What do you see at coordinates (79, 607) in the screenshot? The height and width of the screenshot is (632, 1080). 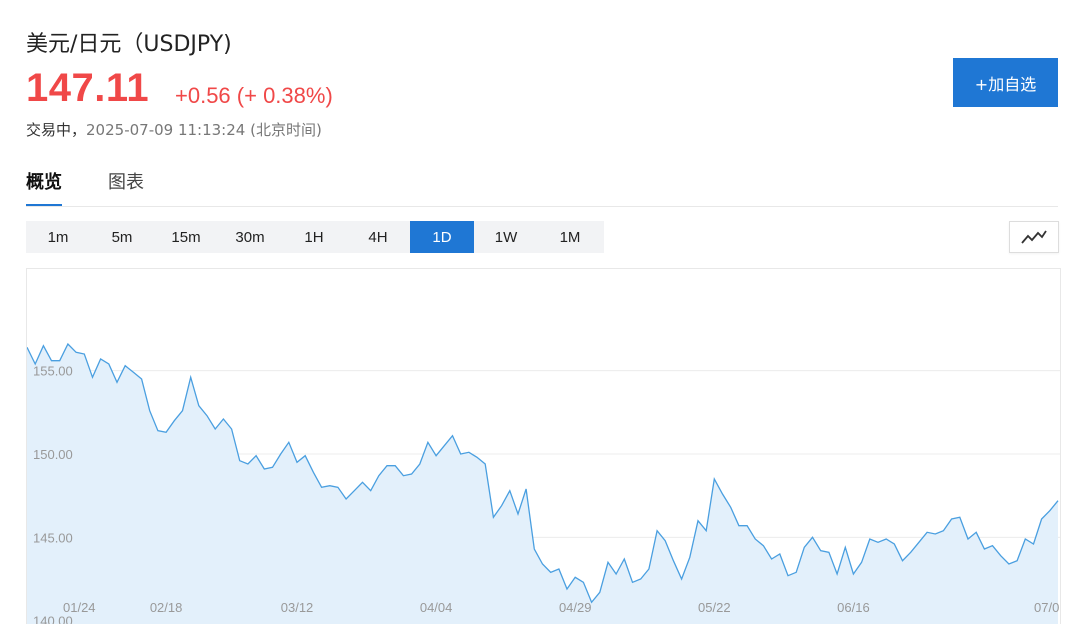 I see `x-tick-label: 01/24` at bounding box center [79, 607].